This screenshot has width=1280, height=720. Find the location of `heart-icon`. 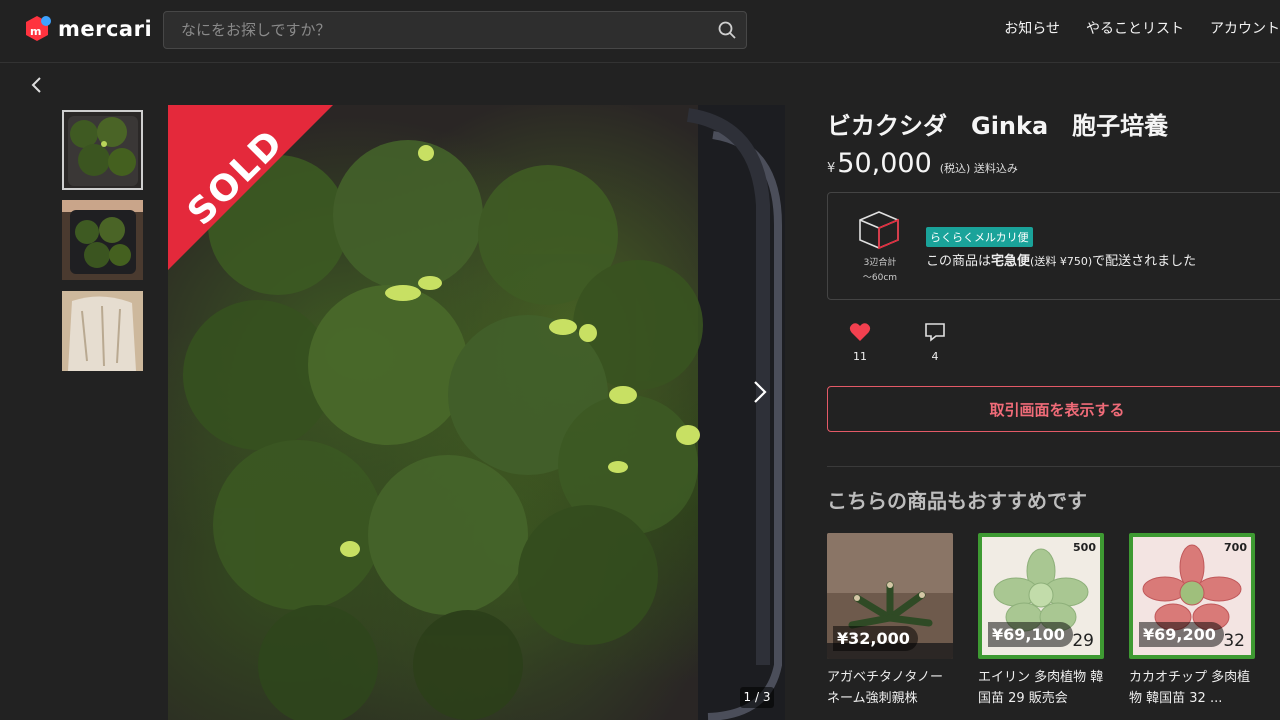

heart-icon is located at coordinates (860, 332).